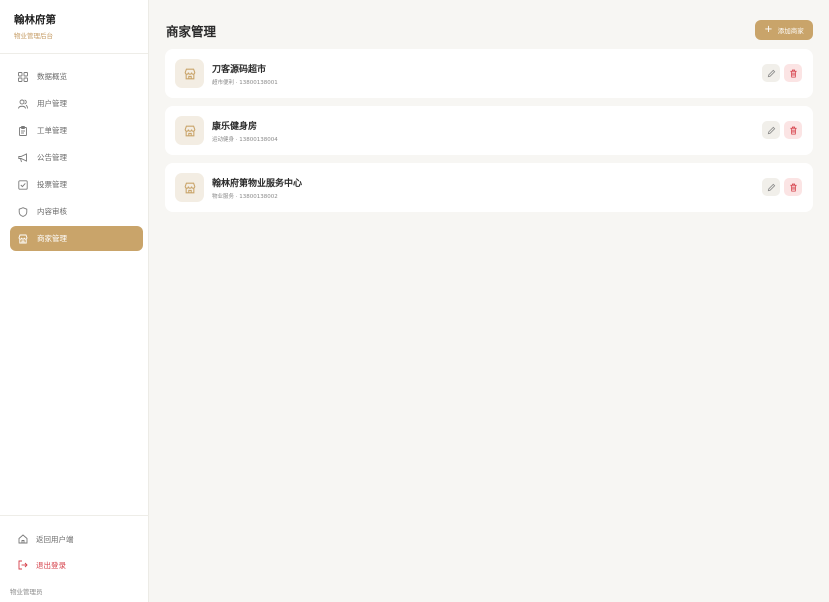 This screenshot has height=602, width=829. I want to click on sidebar-item-label: 数据概览, so click(52, 76).